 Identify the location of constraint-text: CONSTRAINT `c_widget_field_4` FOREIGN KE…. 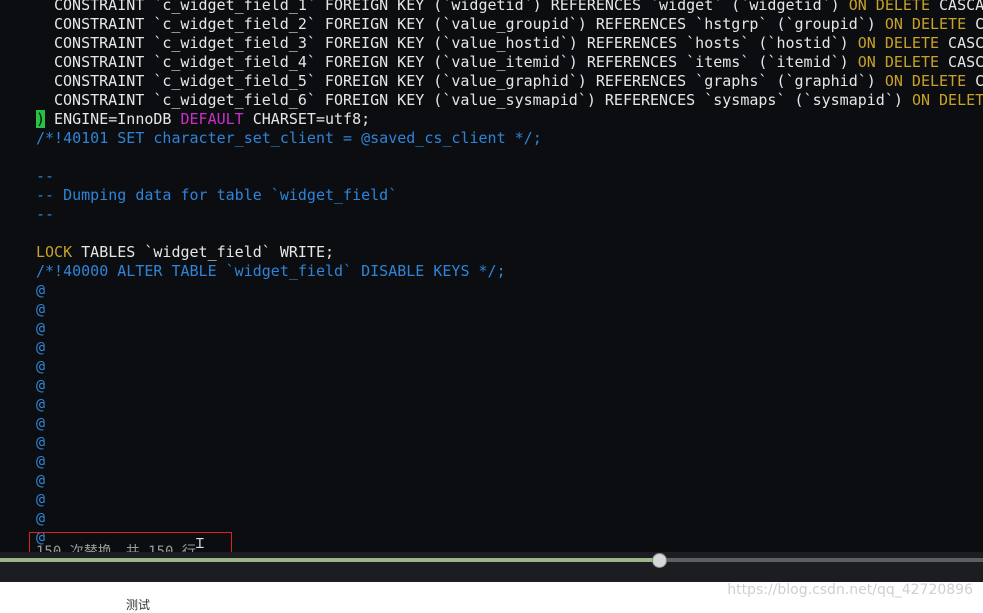
(456, 62).